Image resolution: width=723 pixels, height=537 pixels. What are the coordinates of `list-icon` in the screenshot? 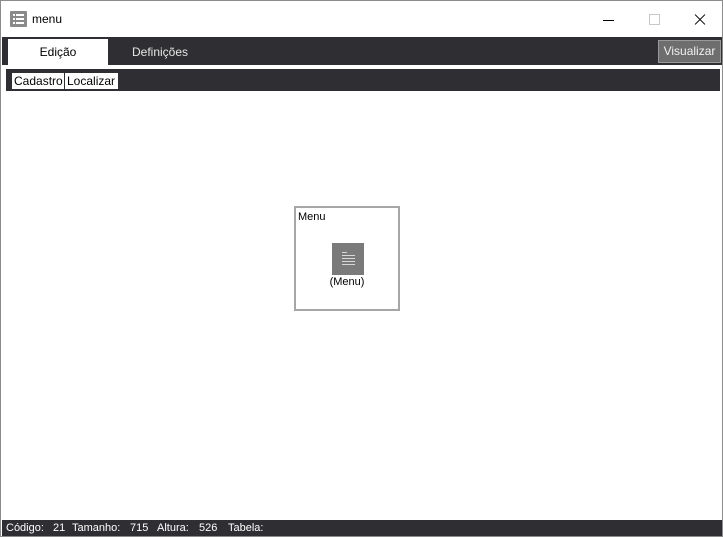 It's located at (18, 19).